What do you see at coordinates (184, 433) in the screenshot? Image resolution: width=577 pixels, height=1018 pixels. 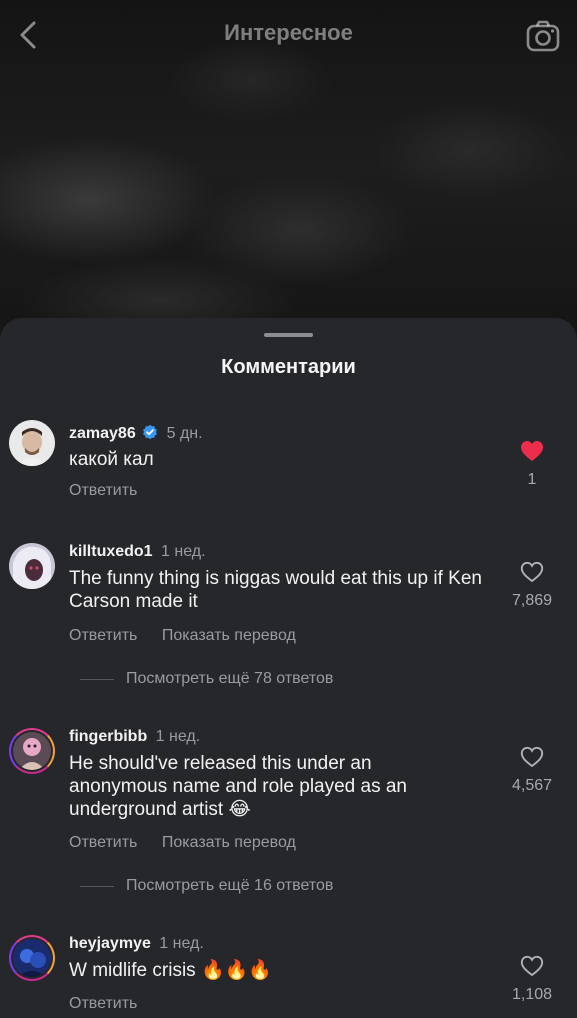 I see `comment-time: 5 дн.` at bounding box center [184, 433].